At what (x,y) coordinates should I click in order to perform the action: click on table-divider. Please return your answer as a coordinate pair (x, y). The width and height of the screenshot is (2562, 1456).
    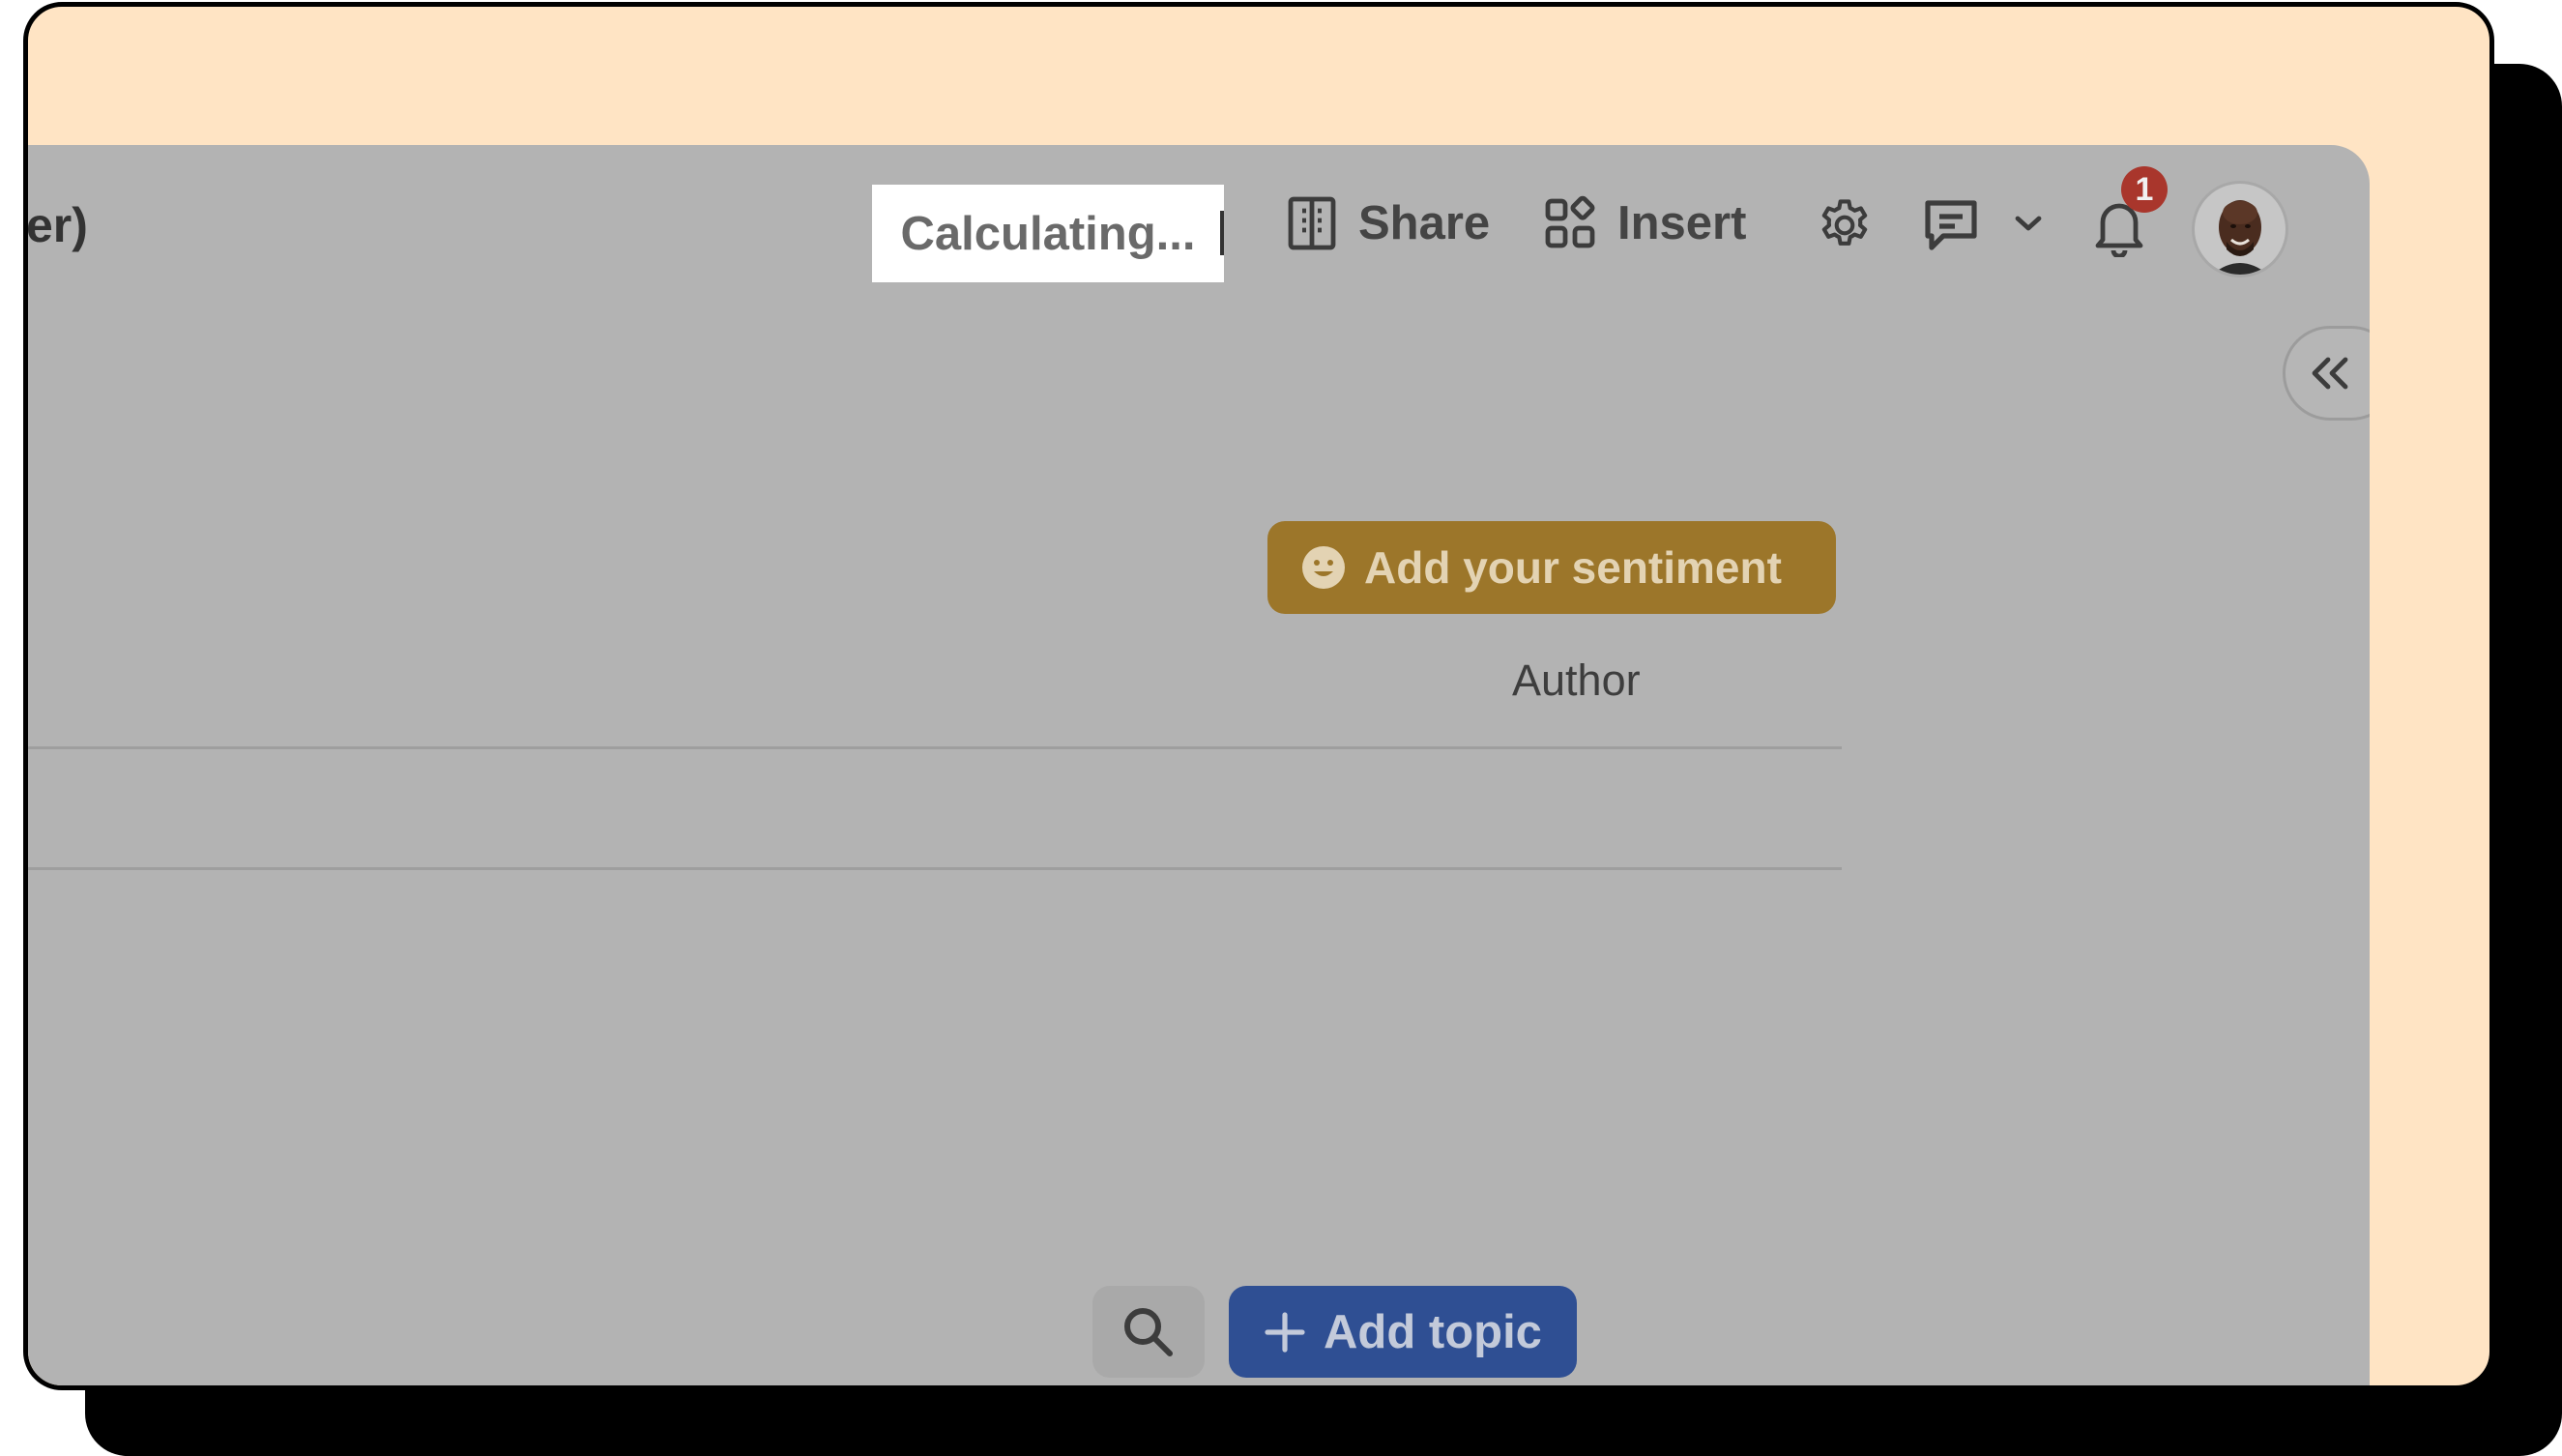
    Looking at the image, I should click on (935, 747).